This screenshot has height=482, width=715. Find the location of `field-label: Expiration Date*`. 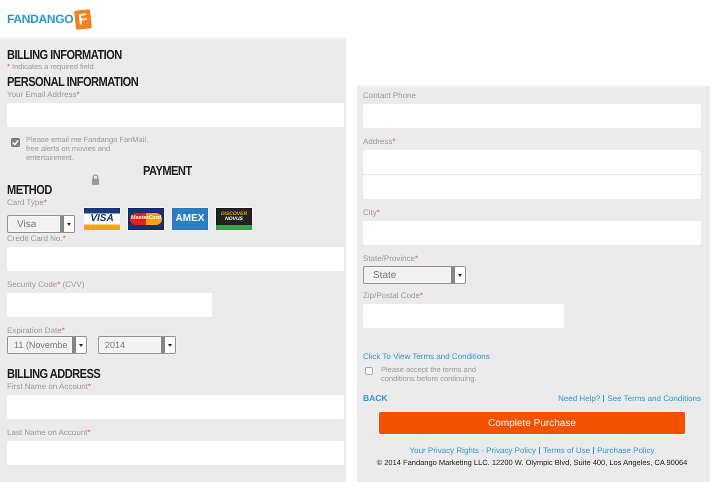

field-label: Expiration Date* is located at coordinates (36, 331).